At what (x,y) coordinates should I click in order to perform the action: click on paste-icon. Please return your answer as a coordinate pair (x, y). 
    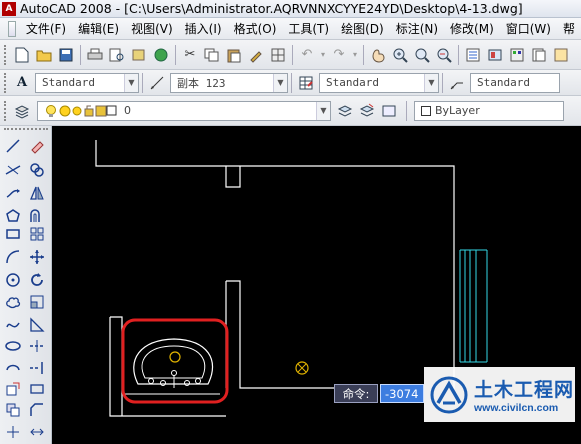
    Looking at the image, I should click on (234, 55).